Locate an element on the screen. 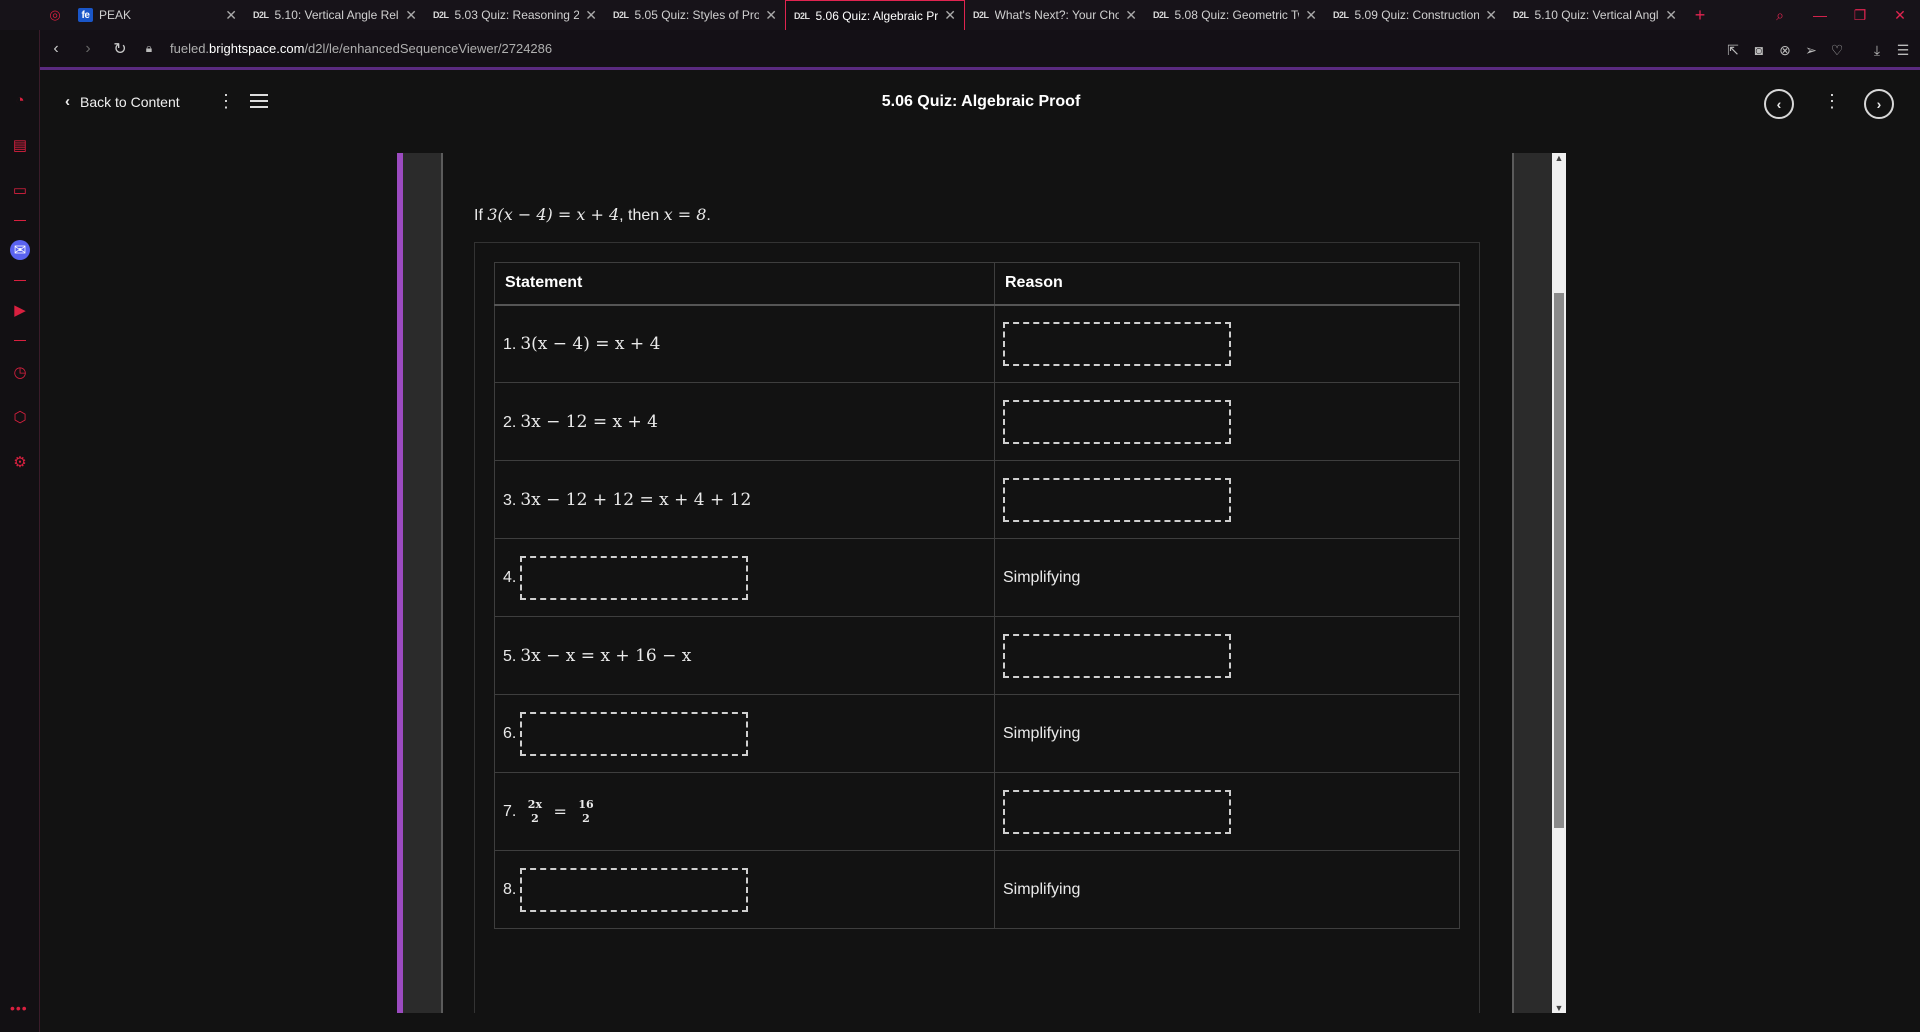 This screenshot has width=1920, height=1032. camera-icon: ◙ is located at coordinates (1759, 50).